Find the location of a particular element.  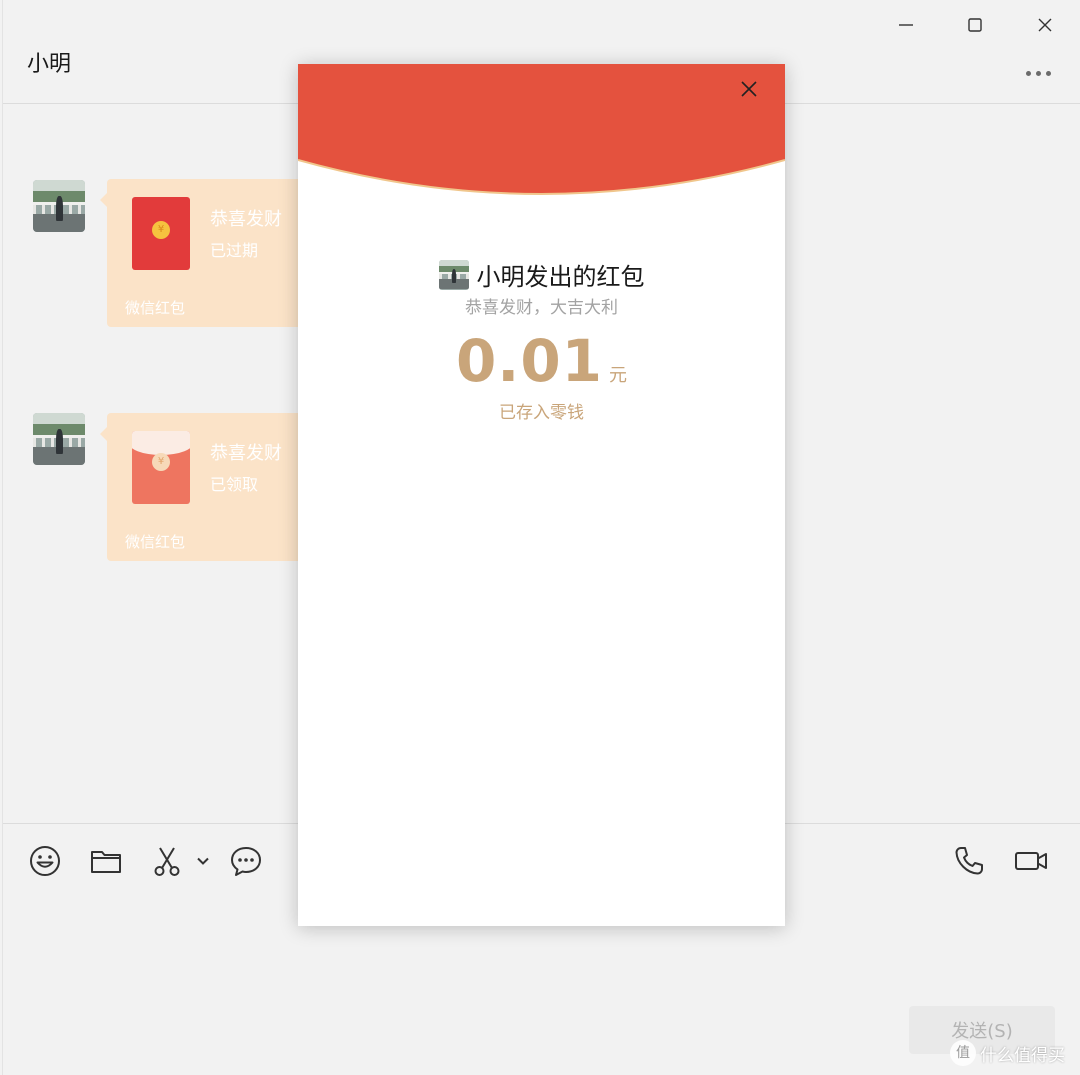

file-button is located at coordinates (106, 861).